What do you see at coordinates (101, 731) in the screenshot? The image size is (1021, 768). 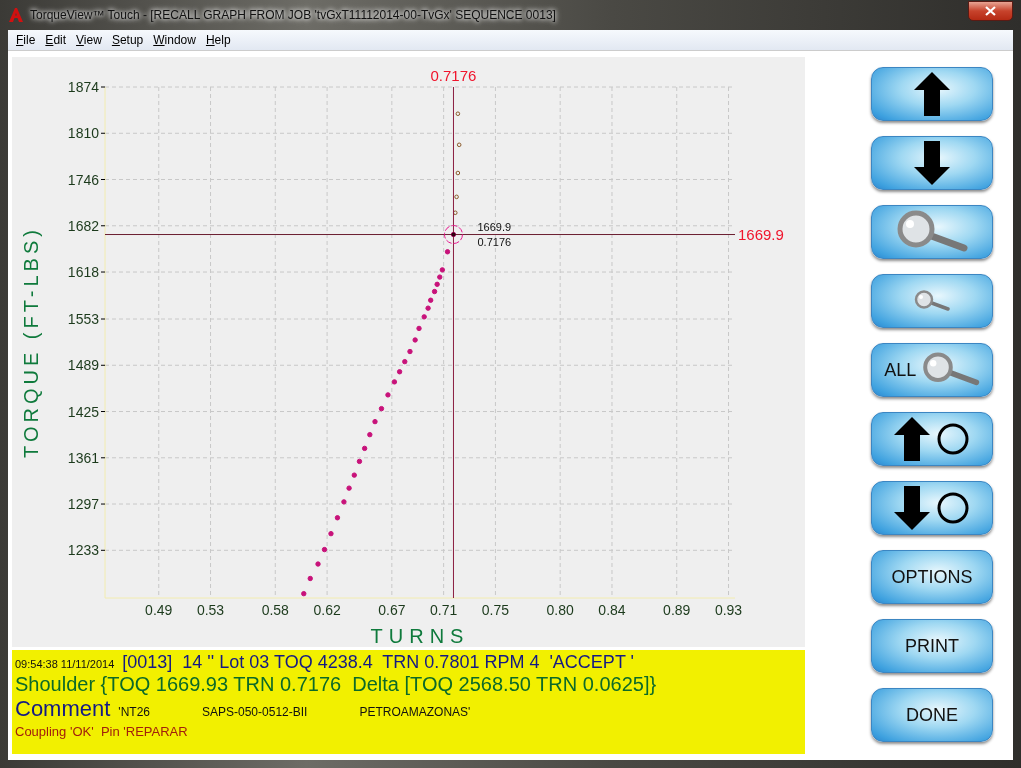 I see `inspection-status: Coupling 'OK' Pin 'REPARAR` at bounding box center [101, 731].